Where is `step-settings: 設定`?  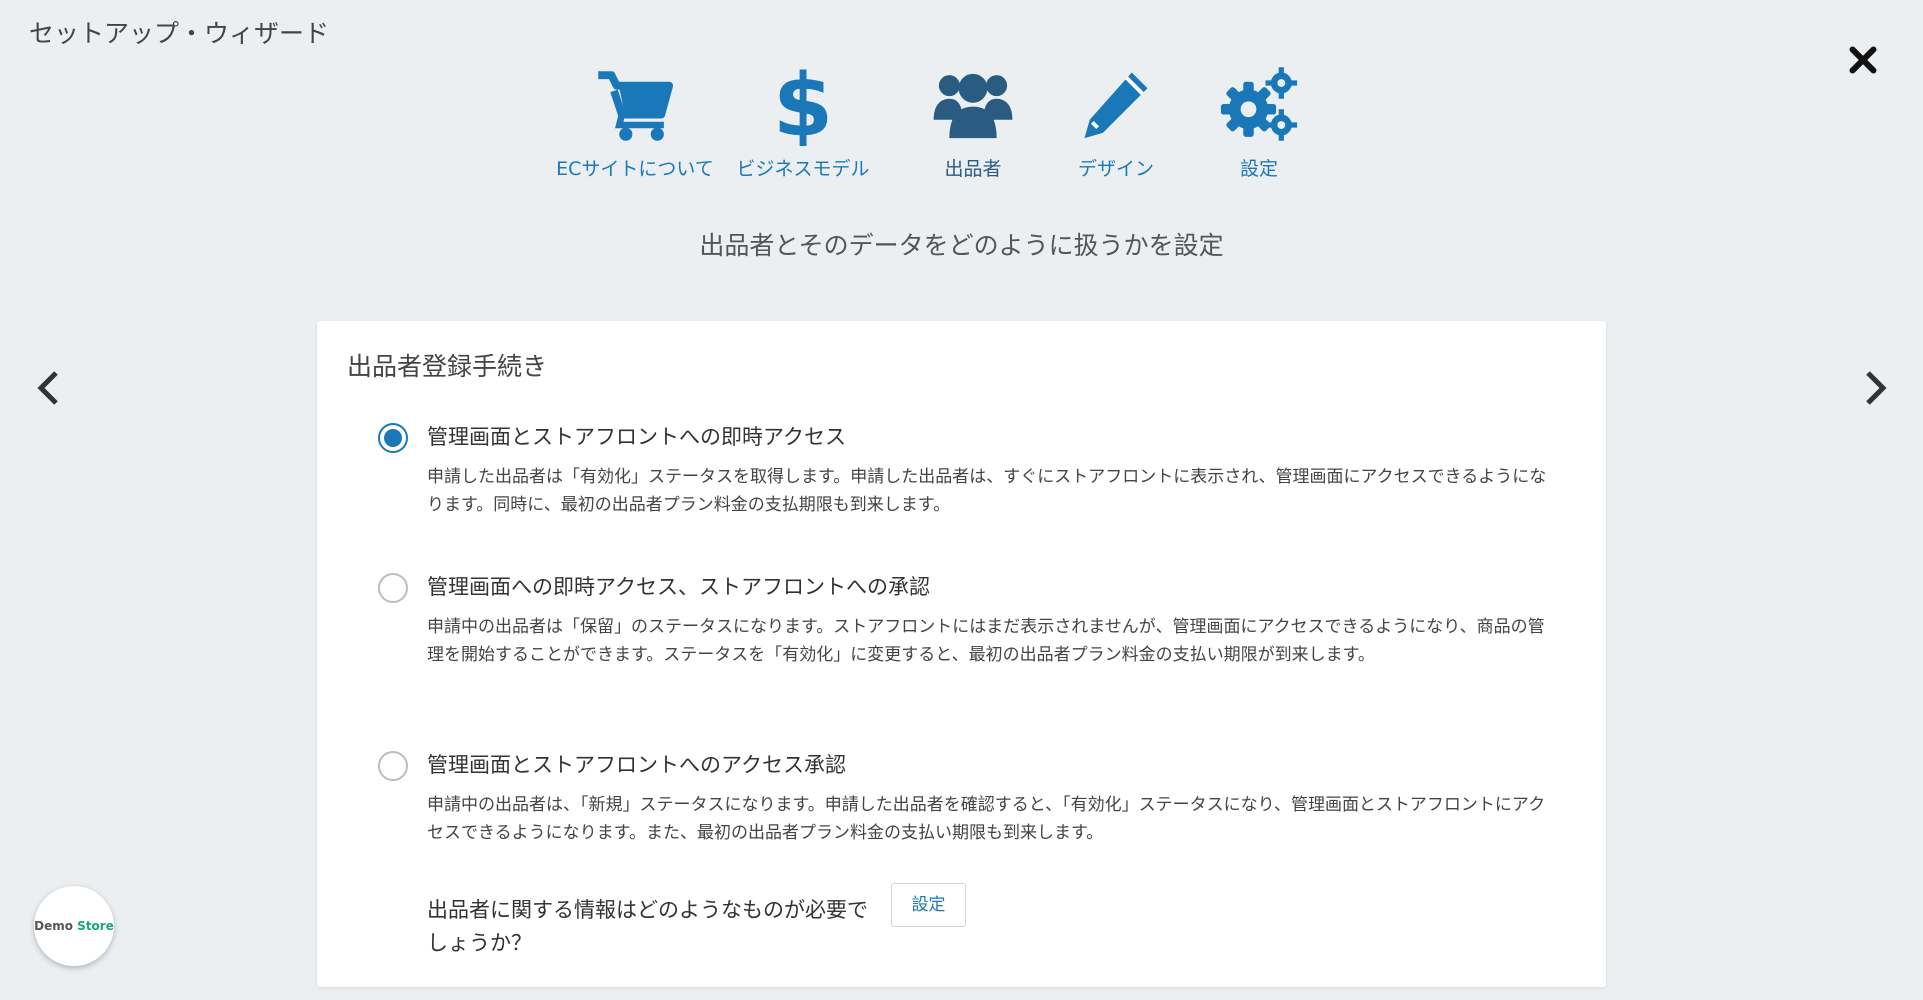
step-settings: 設定 is located at coordinates (1259, 121).